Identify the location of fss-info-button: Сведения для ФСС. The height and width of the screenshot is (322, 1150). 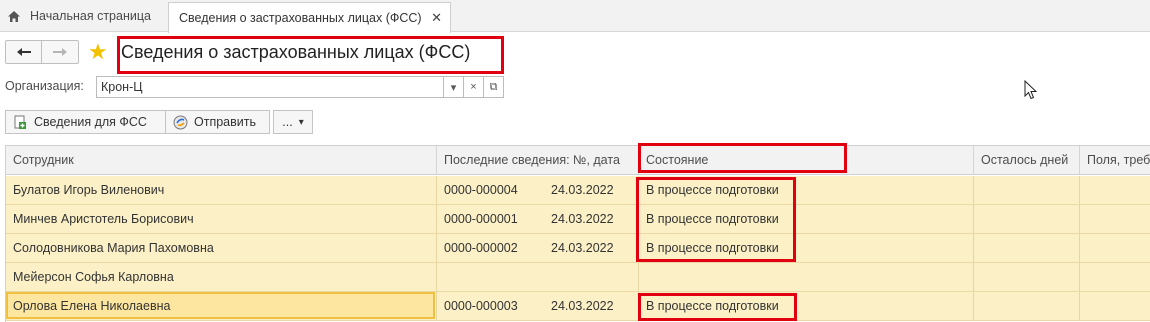
(85, 122).